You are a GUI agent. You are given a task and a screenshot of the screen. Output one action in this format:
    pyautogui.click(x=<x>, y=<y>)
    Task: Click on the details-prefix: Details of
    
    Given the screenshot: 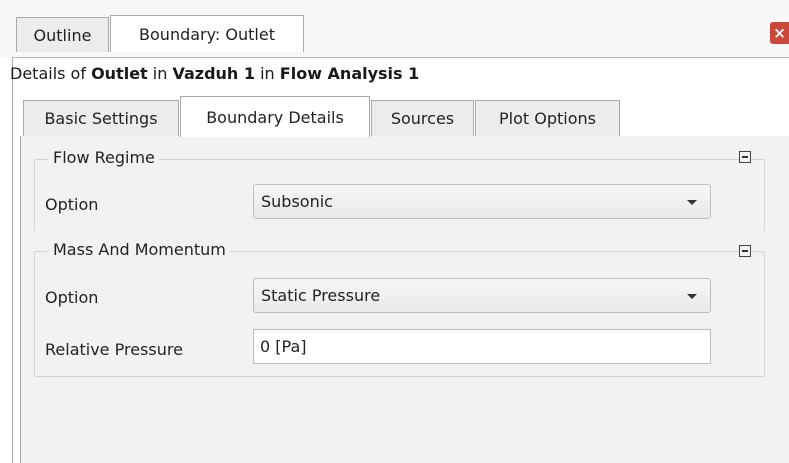 What is the action you would take?
    pyautogui.click(x=51, y=73)
    